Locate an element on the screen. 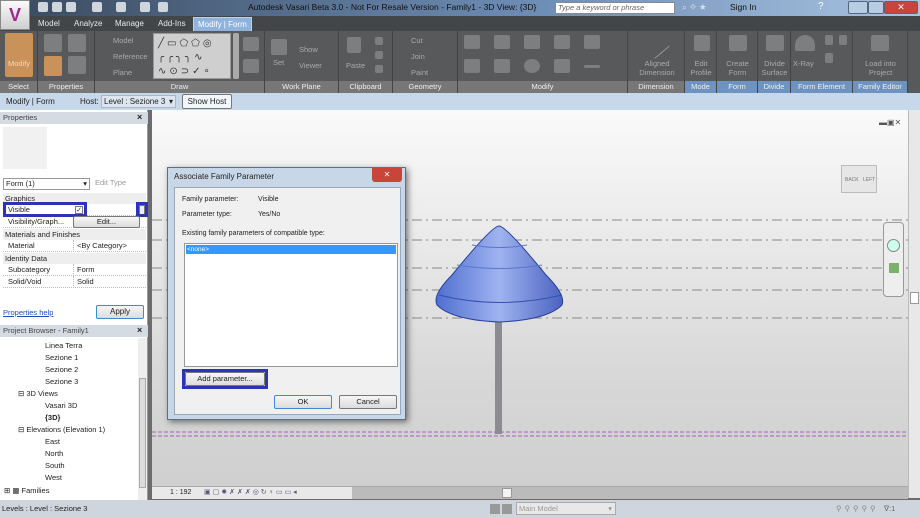  aligned-dimension-button: Aligned Dimension is located at coordinates (657, 68).